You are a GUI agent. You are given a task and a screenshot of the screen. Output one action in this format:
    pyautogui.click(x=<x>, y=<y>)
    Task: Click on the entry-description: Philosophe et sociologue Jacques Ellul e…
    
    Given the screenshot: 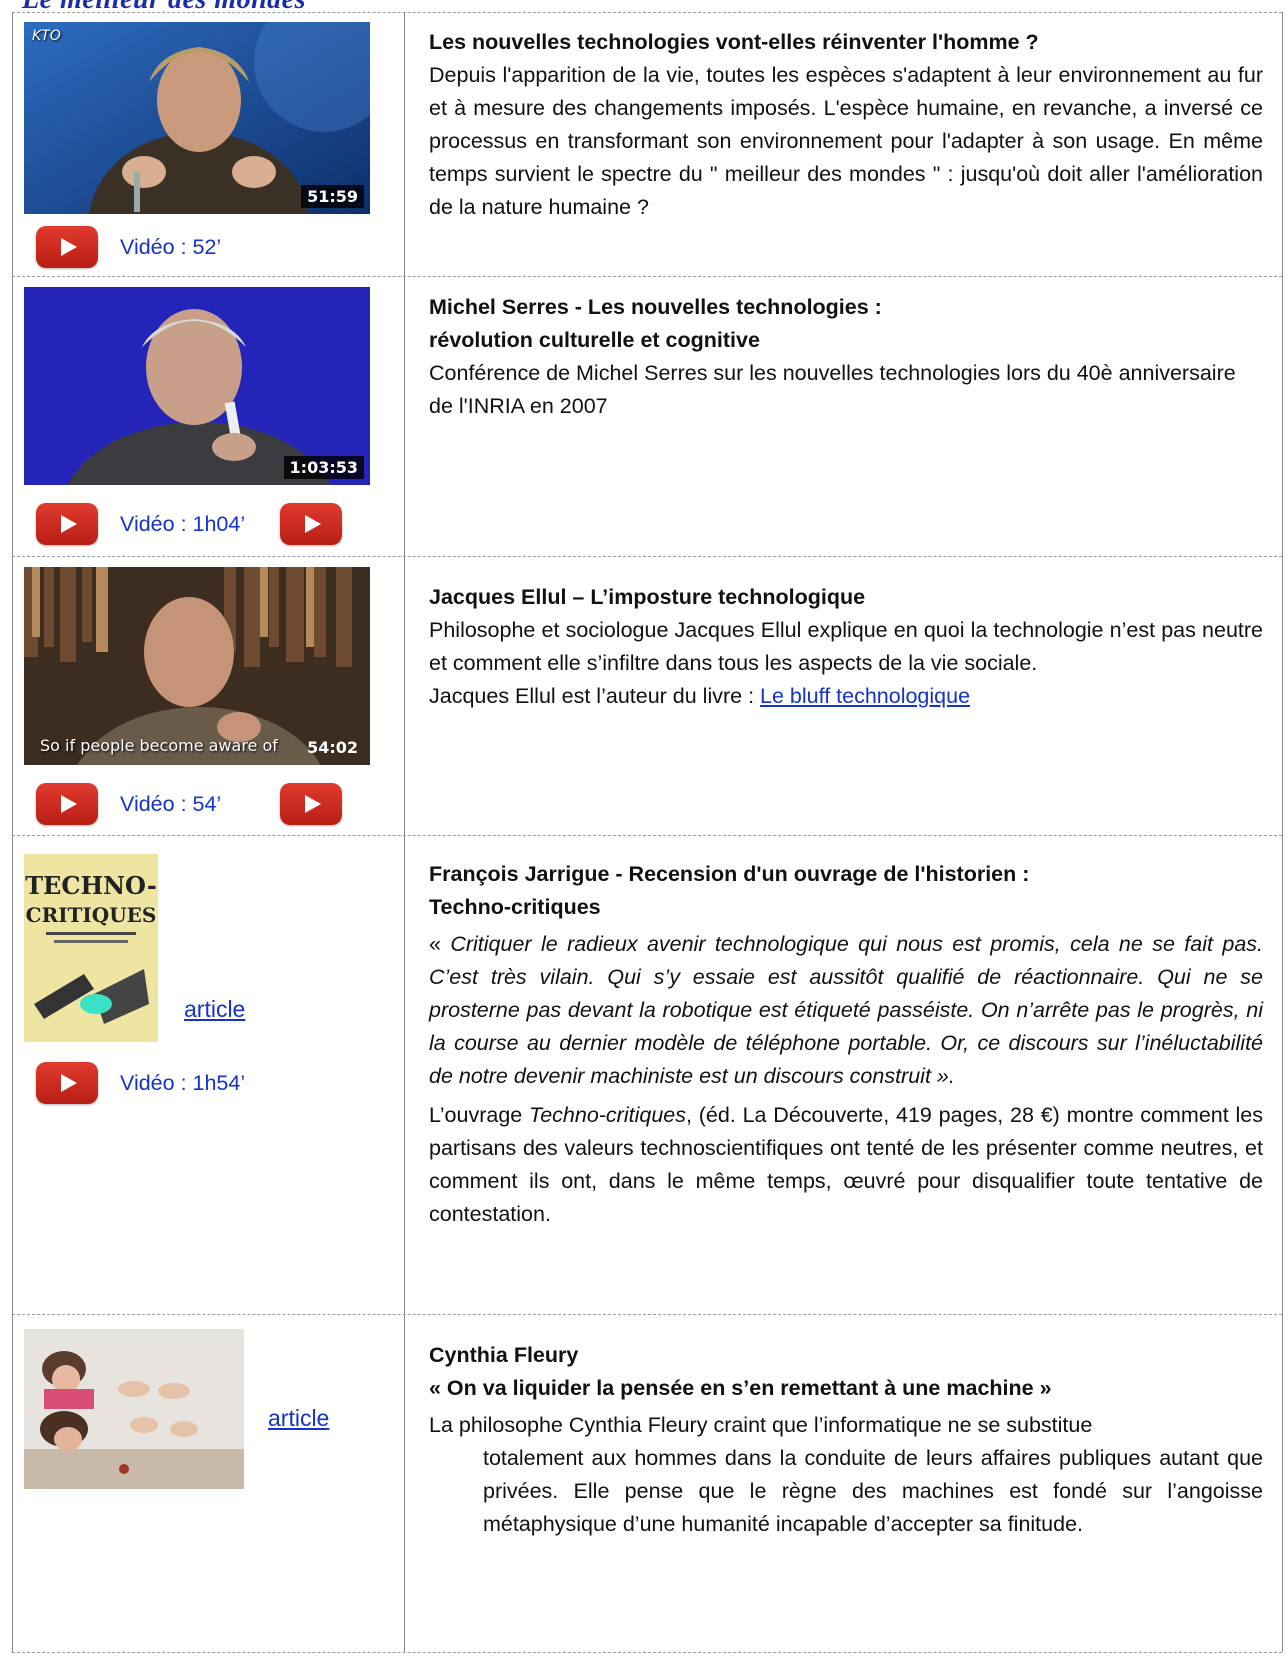 What is the action you would take?
    pyautogui.click(x=846, y=646)
    